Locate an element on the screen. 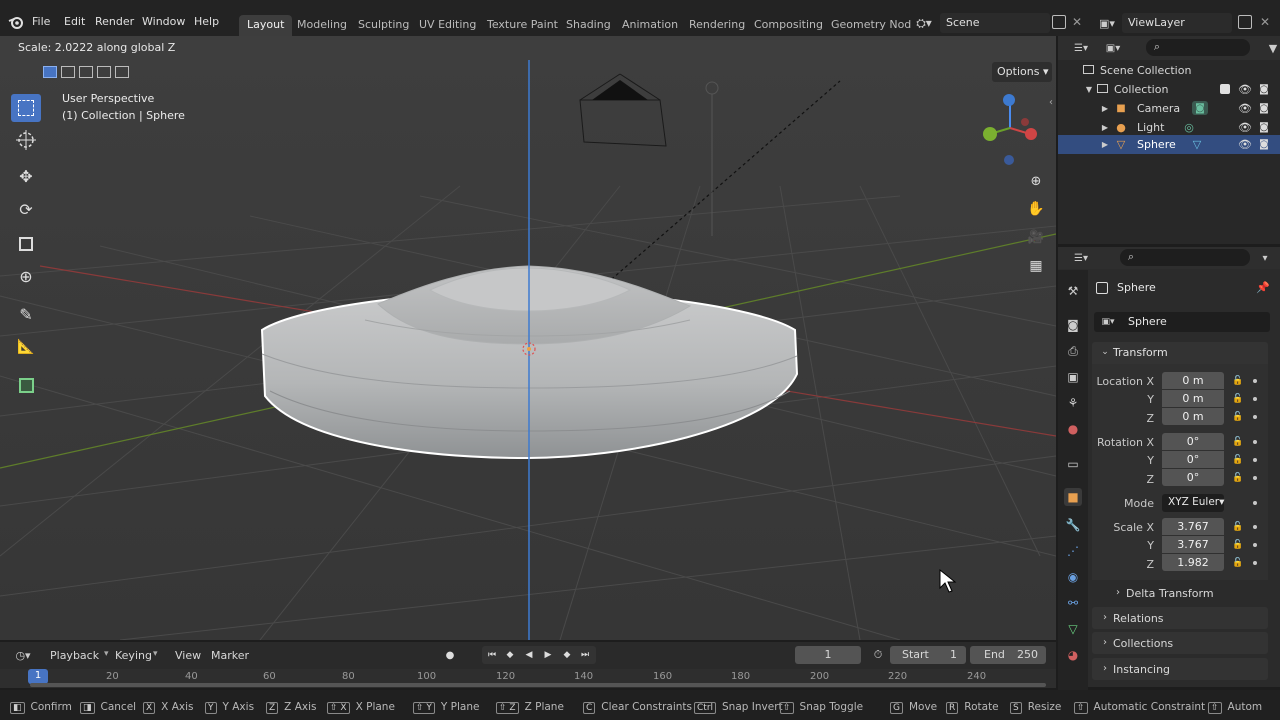  select-mode-subtract-icon is located at coordinates (86, 72).